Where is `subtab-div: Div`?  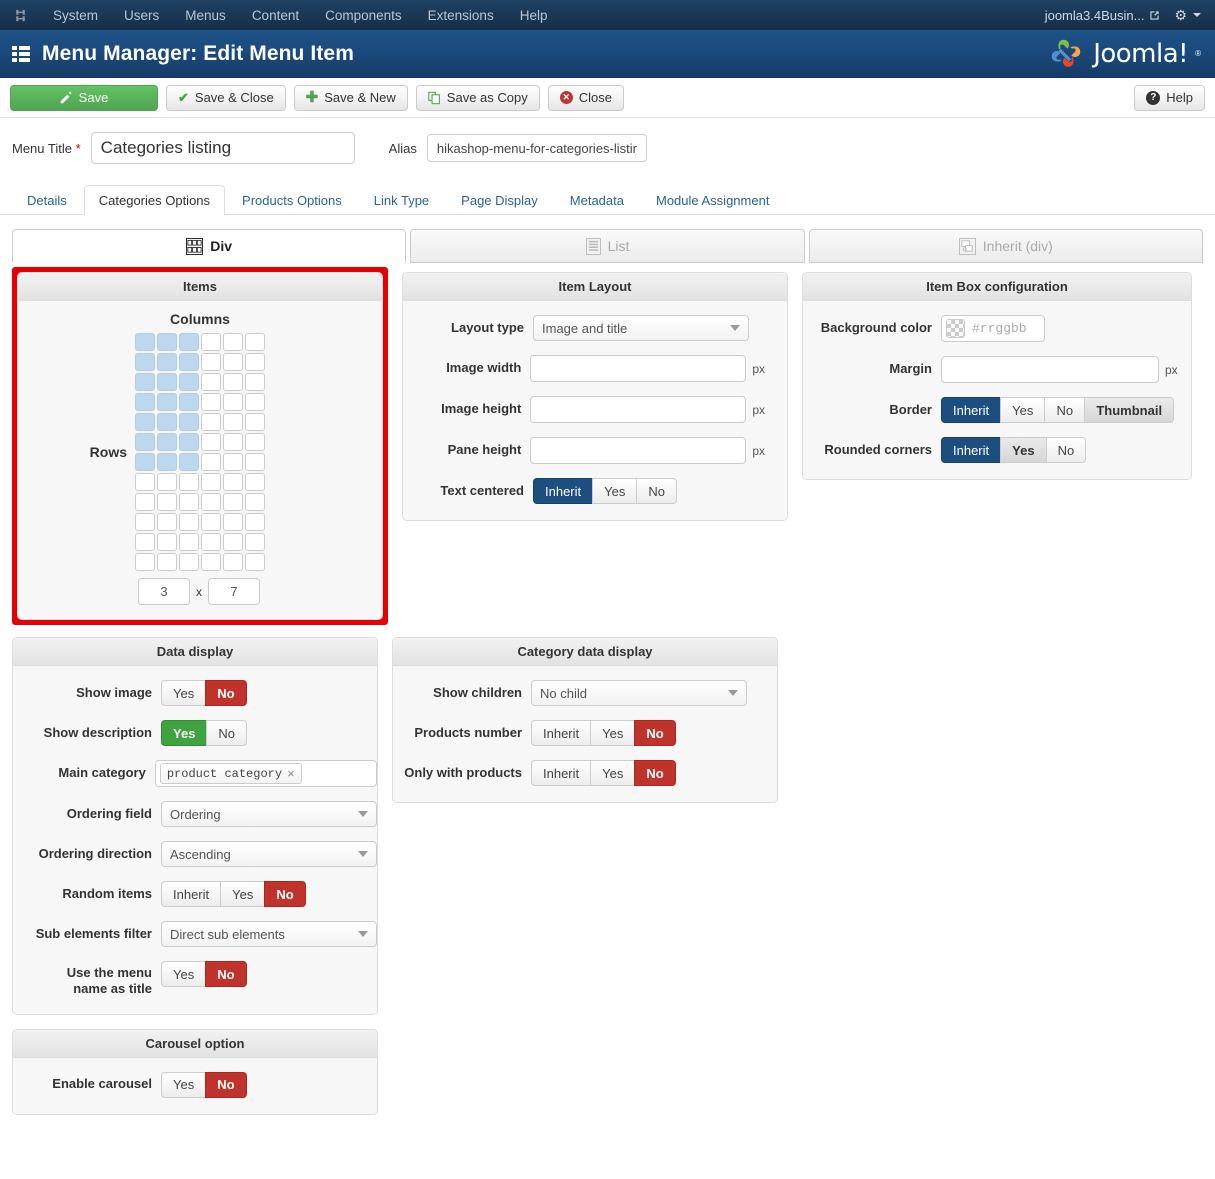
subtab-div: Div is located at coordinates (209, 246).